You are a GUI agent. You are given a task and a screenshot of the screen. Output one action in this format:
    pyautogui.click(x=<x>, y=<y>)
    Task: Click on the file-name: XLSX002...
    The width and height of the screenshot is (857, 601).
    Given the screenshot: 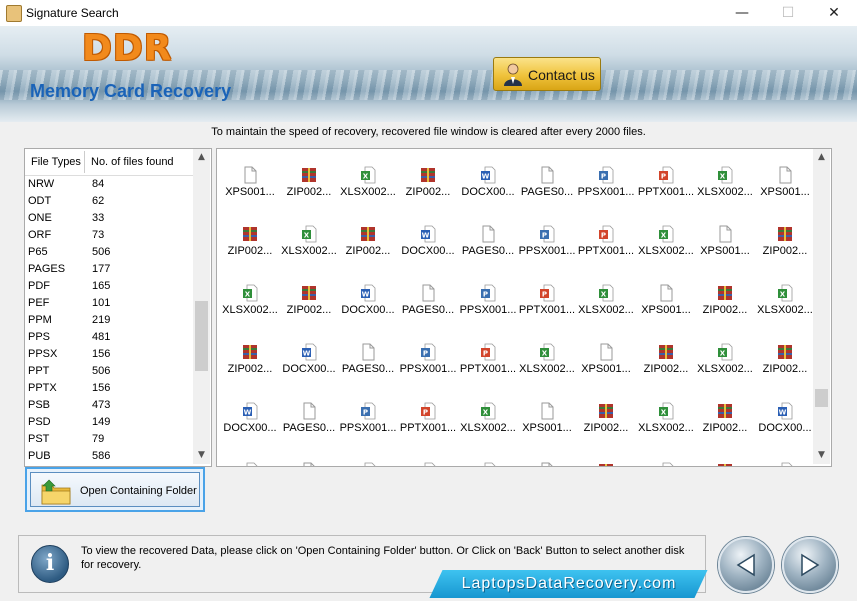 What is the action you would take?
    pyautogui.click(x=666, y=251)
    